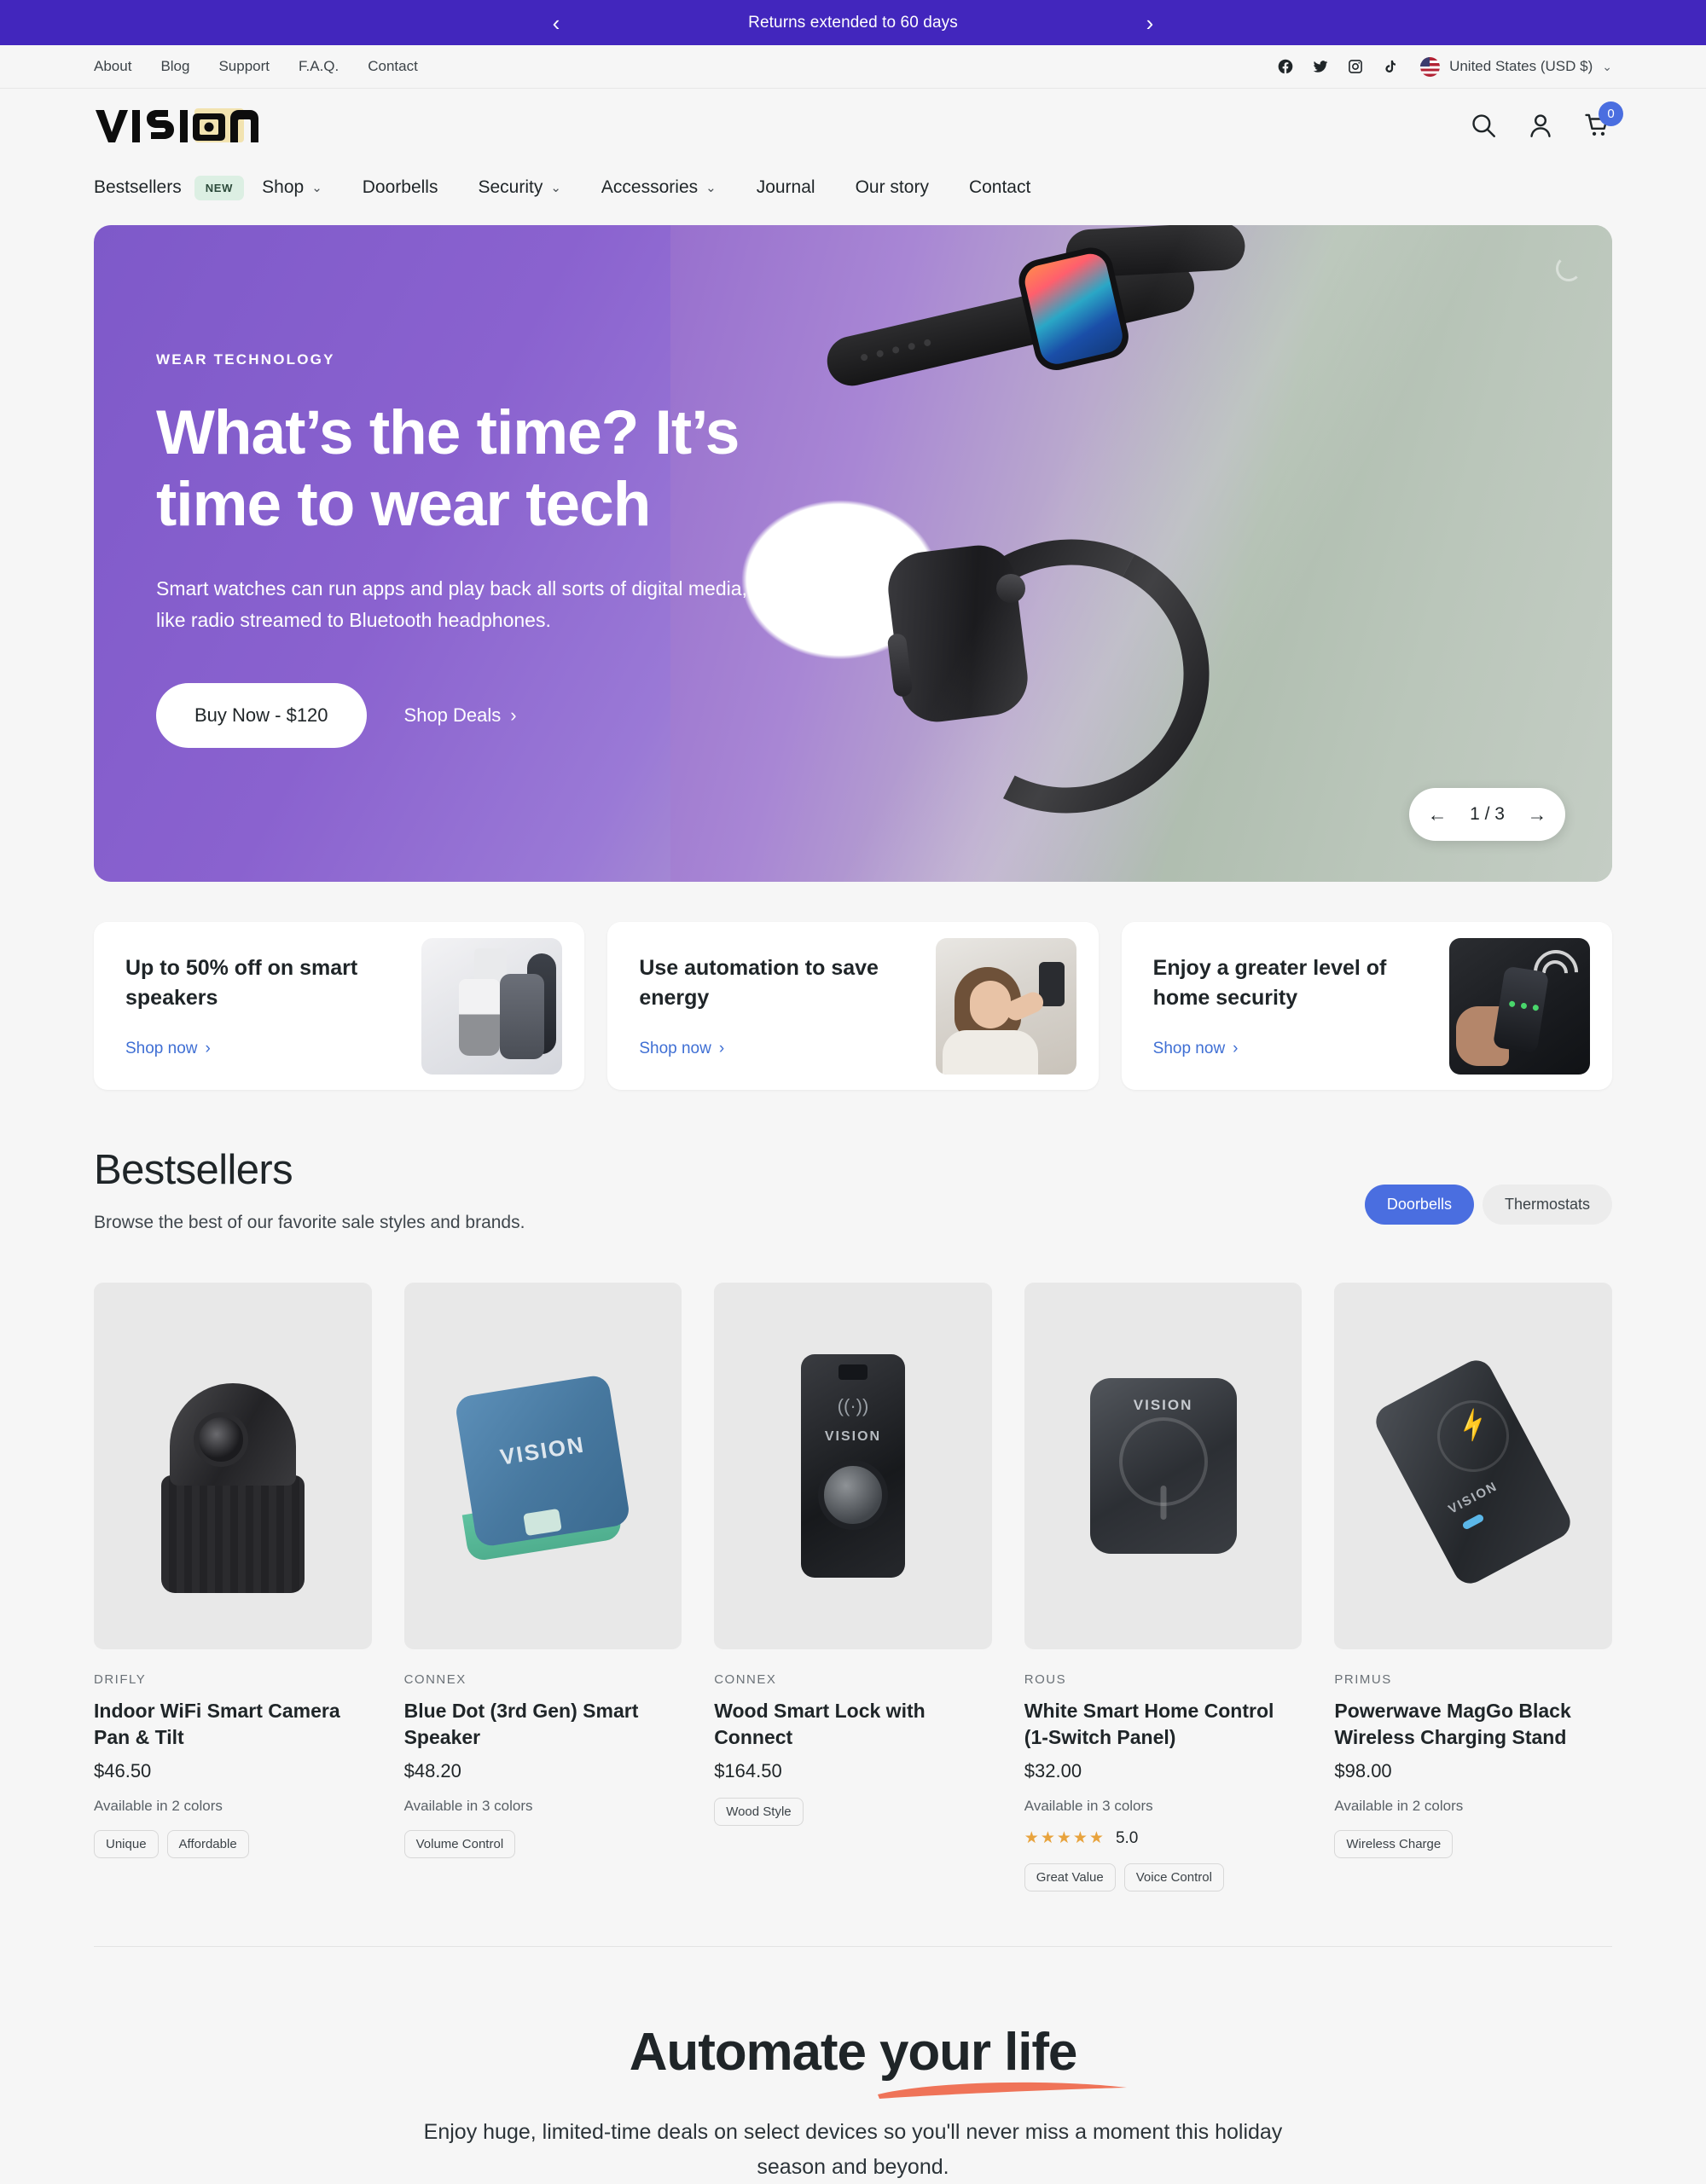 Image resolution: width=1706 pixels, height=2184 pixels. What do you see at coordinates (659, 188) in the screenshot?
I see `nav-item-accessories: Accessories ⌄` at bounding box center [659, 188].